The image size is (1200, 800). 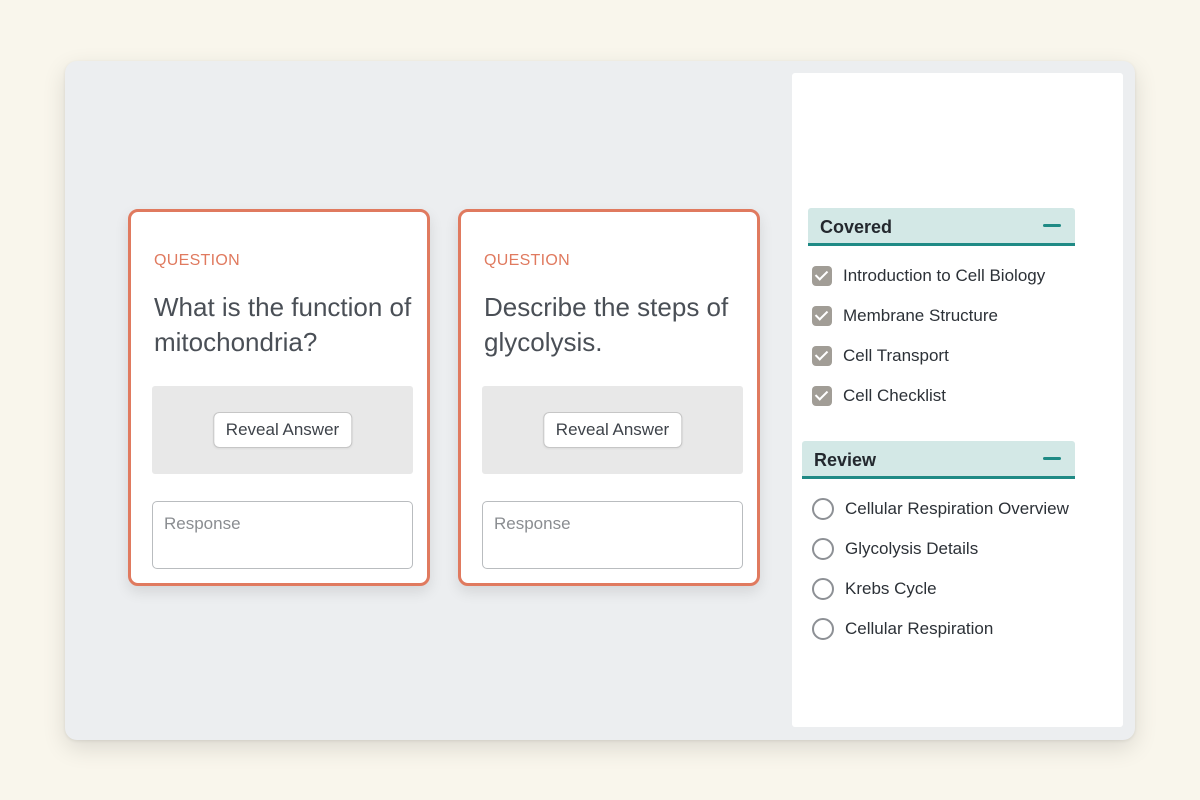 I want to click on review-item-label: Cellular Respiration, so click(x=919, y=628).